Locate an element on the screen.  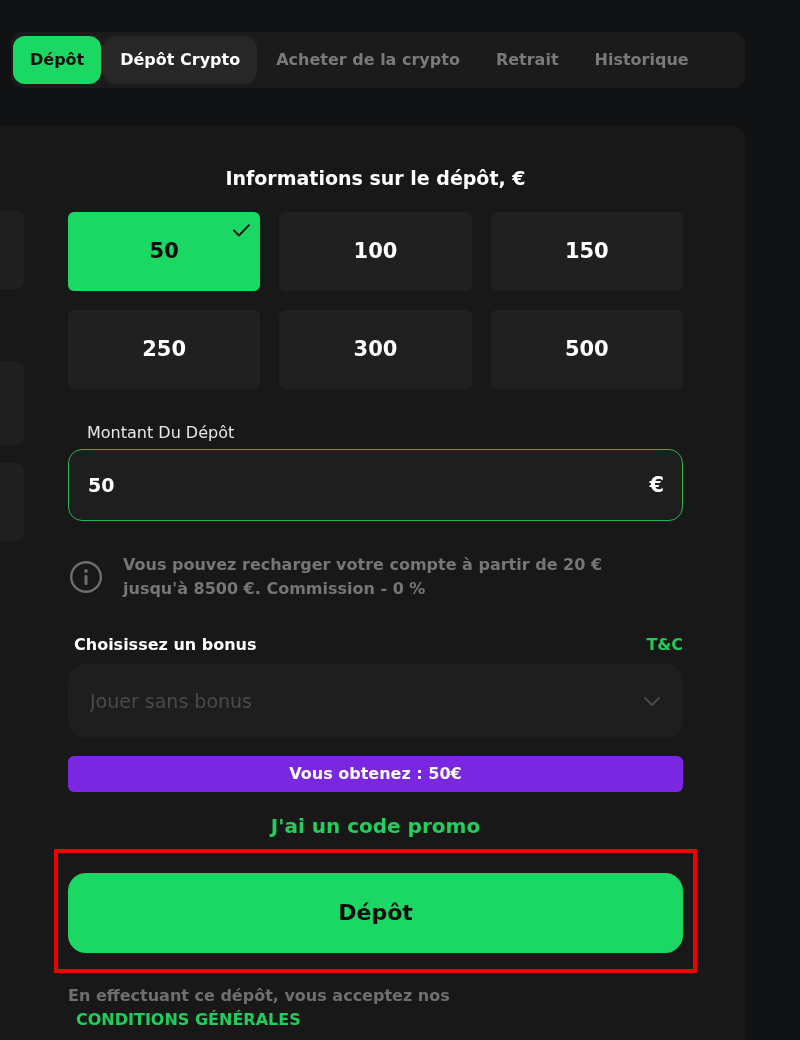
amount-option: 300 is located at coordinates (375, 349).